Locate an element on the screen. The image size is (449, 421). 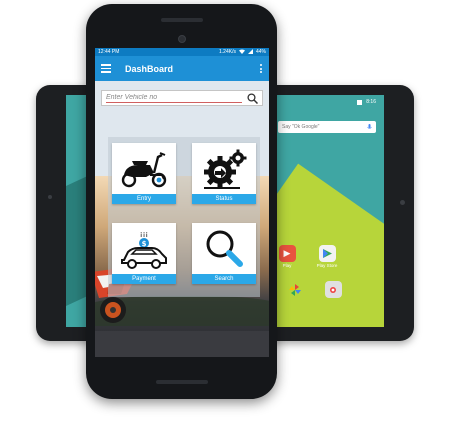
payment-tile: ¡¡¡ $ Payment is located at coordinates (144, 253).